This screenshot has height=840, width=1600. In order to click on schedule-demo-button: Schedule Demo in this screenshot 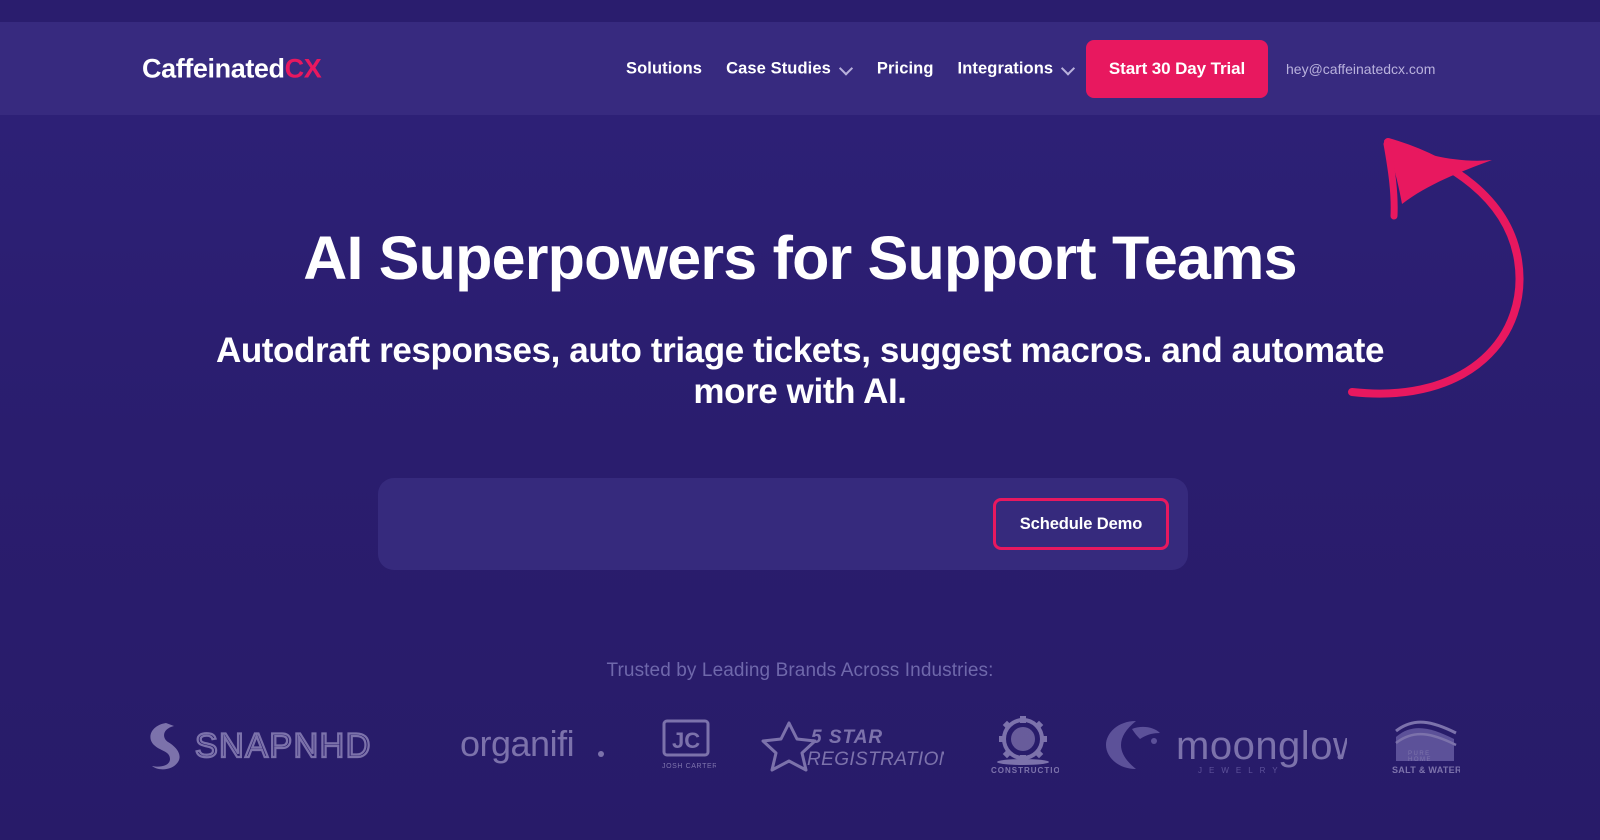, I will do `click(1081, 524)`.